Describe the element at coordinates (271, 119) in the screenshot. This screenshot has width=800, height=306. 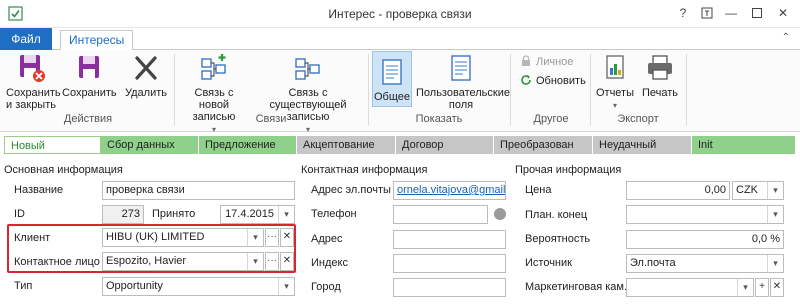
I see `group-label-links: Связи` at that location.